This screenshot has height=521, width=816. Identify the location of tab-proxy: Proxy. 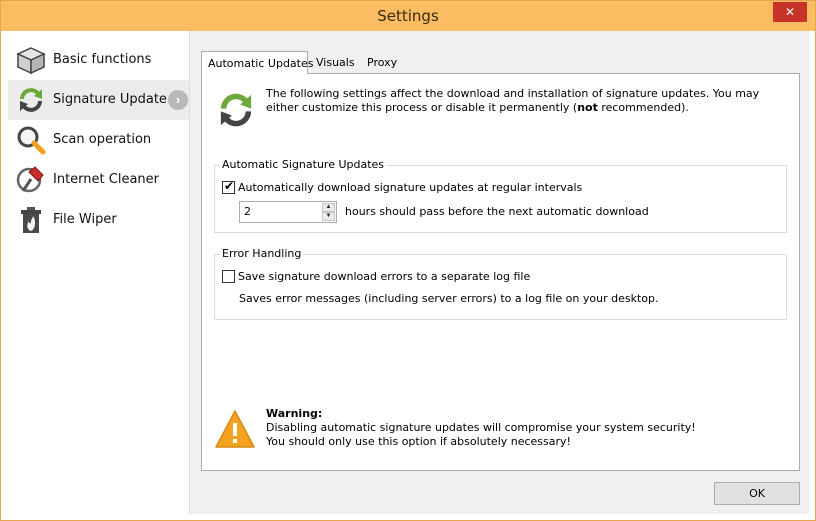
(382, 62).